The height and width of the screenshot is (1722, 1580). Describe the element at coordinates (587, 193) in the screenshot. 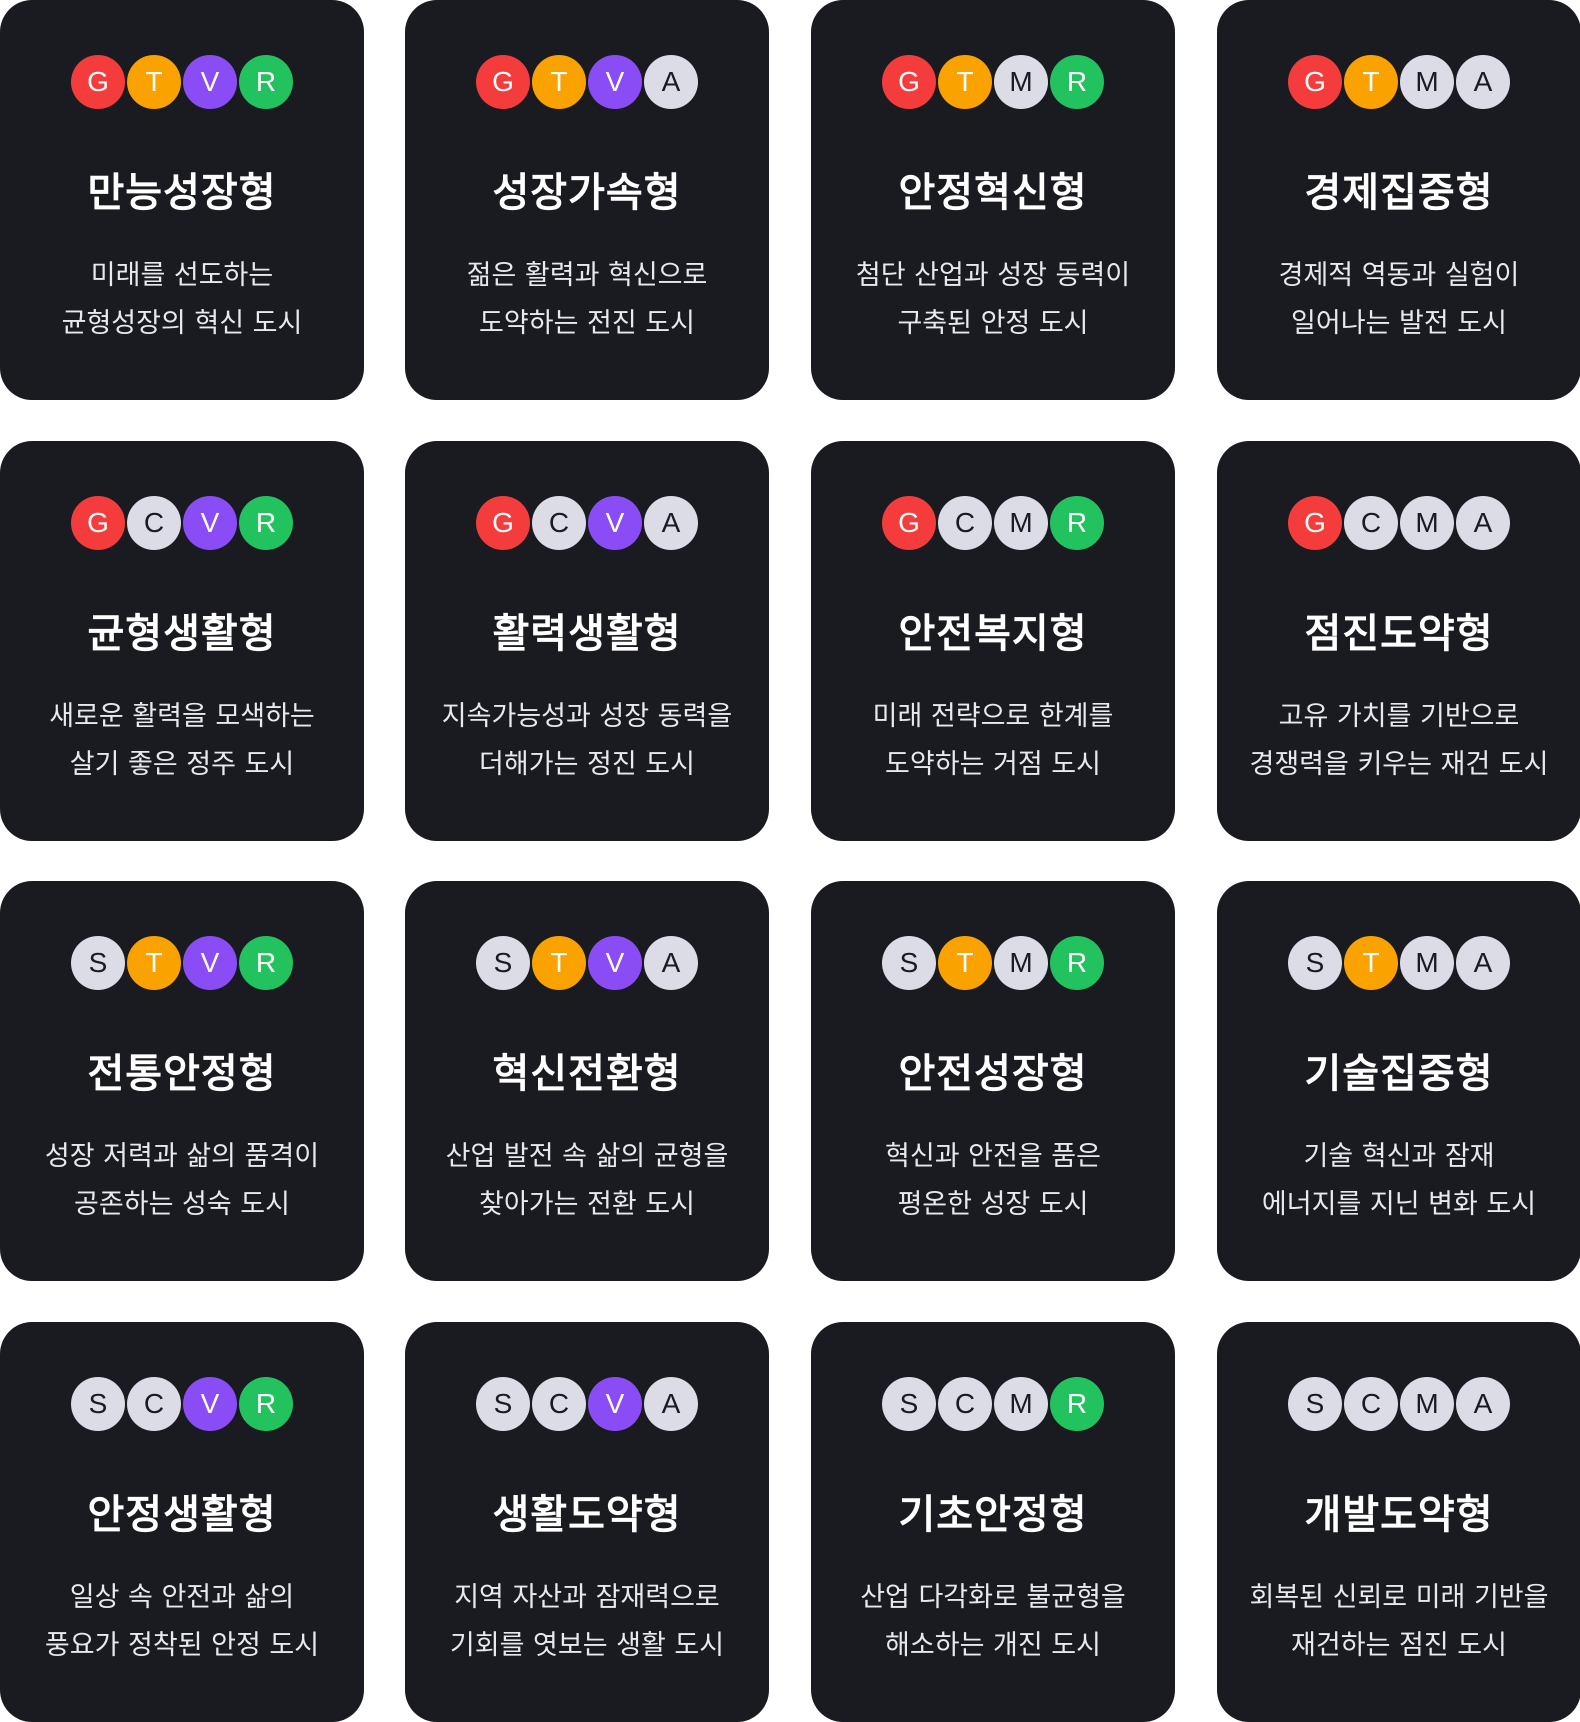

I see `city-type-title: 성장가속형` at that location.